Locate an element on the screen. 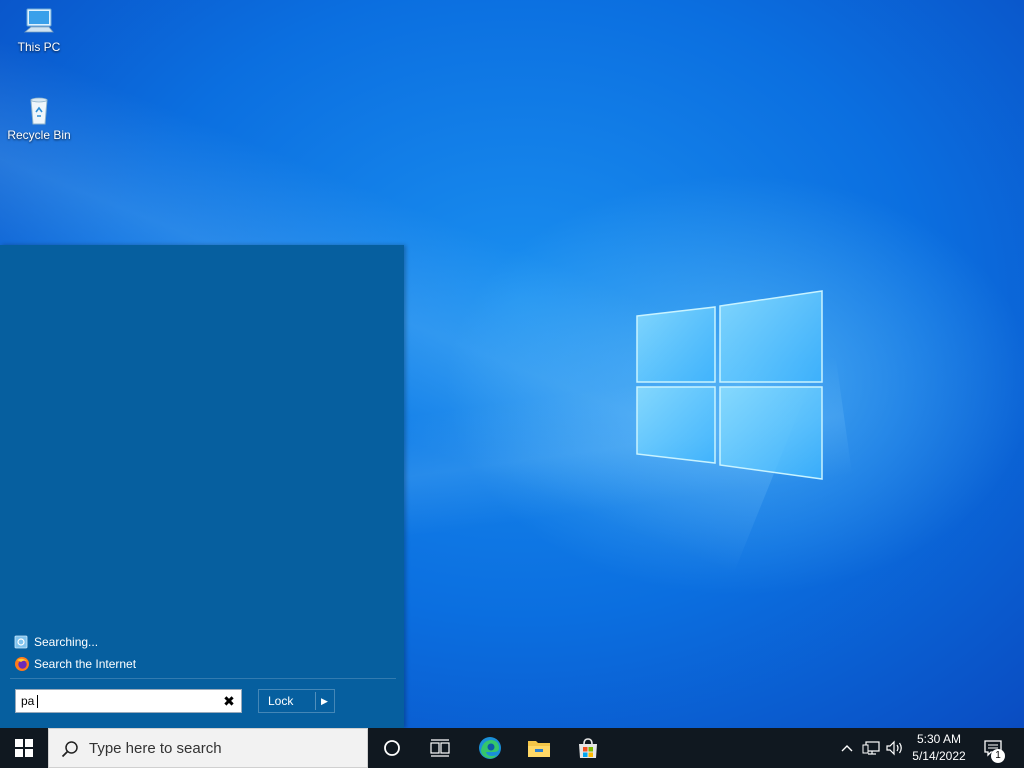 The height and width of the screenshot is (769, 1024). cortana-button is located at coordinates (392, 748).